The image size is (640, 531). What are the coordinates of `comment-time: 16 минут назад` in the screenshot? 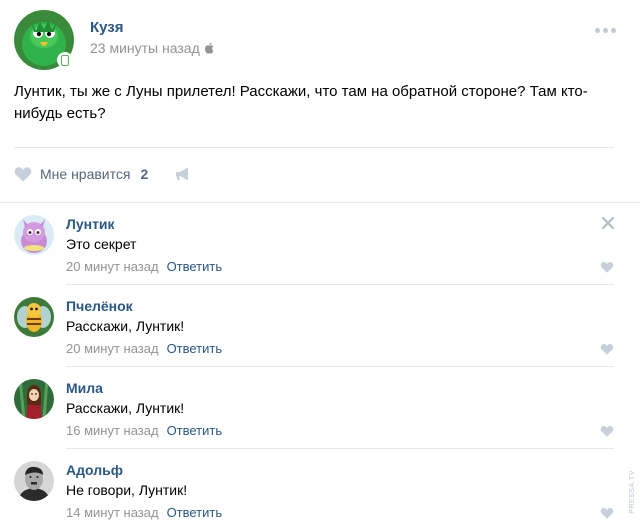 It's located at (112, 430).